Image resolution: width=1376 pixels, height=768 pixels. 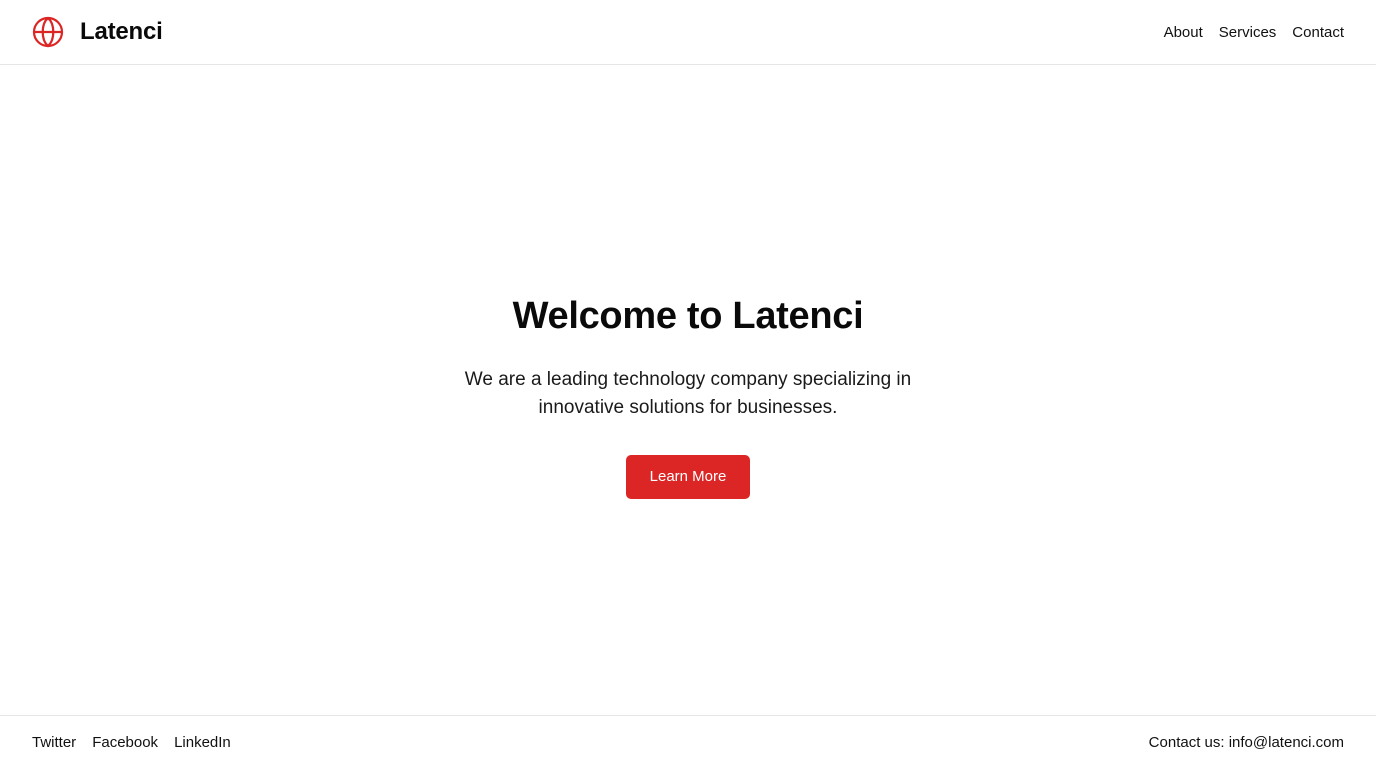 What do you see at coordinates (688, 32) in the screenshot?
I see `site-header: Latenci About Services Contact` at bounding box center [688, 32].